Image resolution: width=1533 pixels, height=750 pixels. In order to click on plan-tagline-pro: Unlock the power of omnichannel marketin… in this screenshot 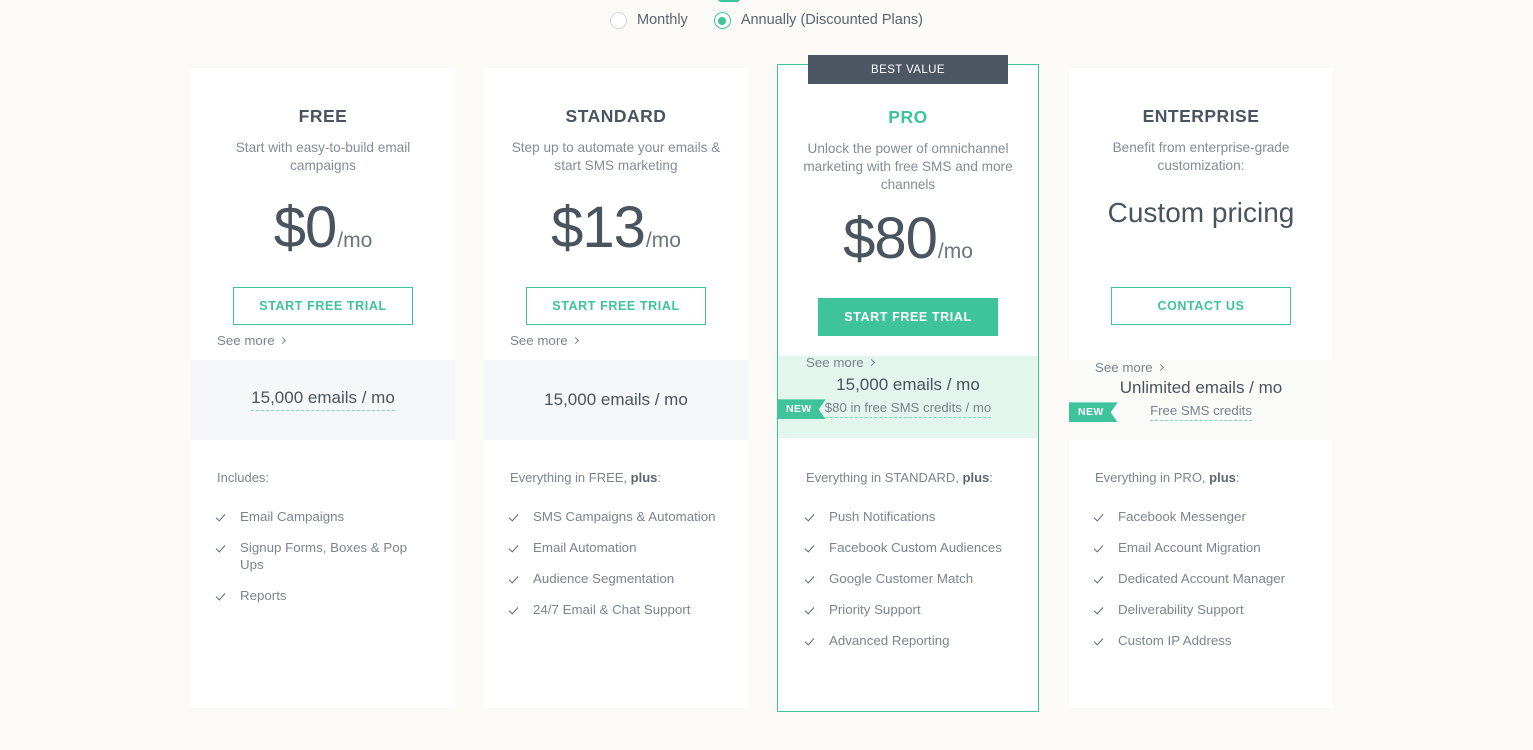, I will do `click(908, 166)`.